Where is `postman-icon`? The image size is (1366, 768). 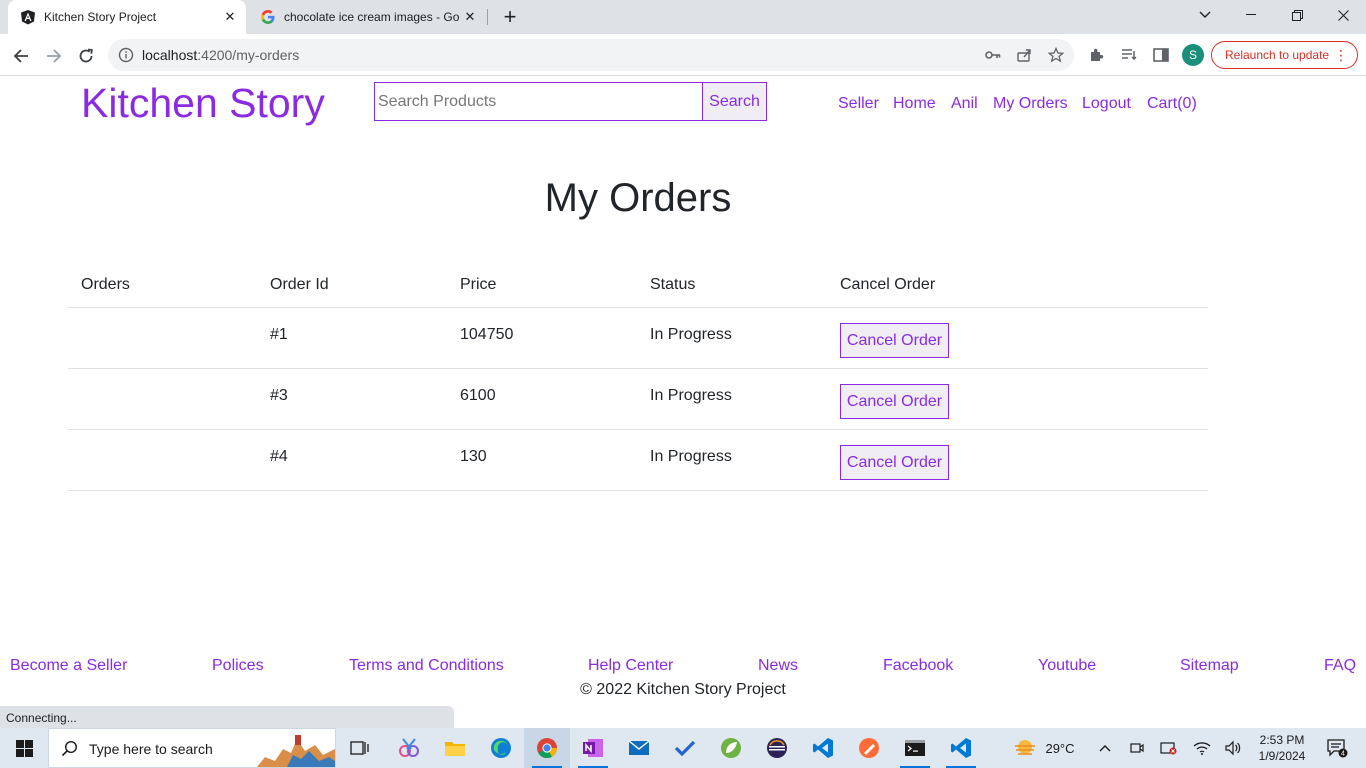 postman-icon is located at coordinates (869, 748).